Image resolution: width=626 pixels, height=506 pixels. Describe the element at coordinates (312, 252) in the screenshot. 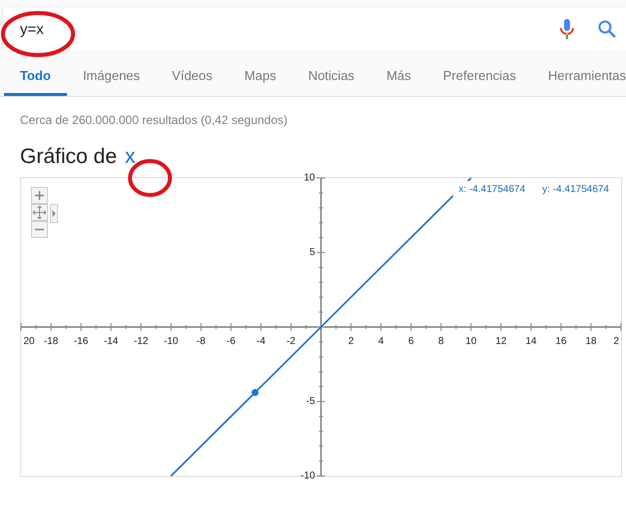

I see `y-tick-label: 5` at that location.